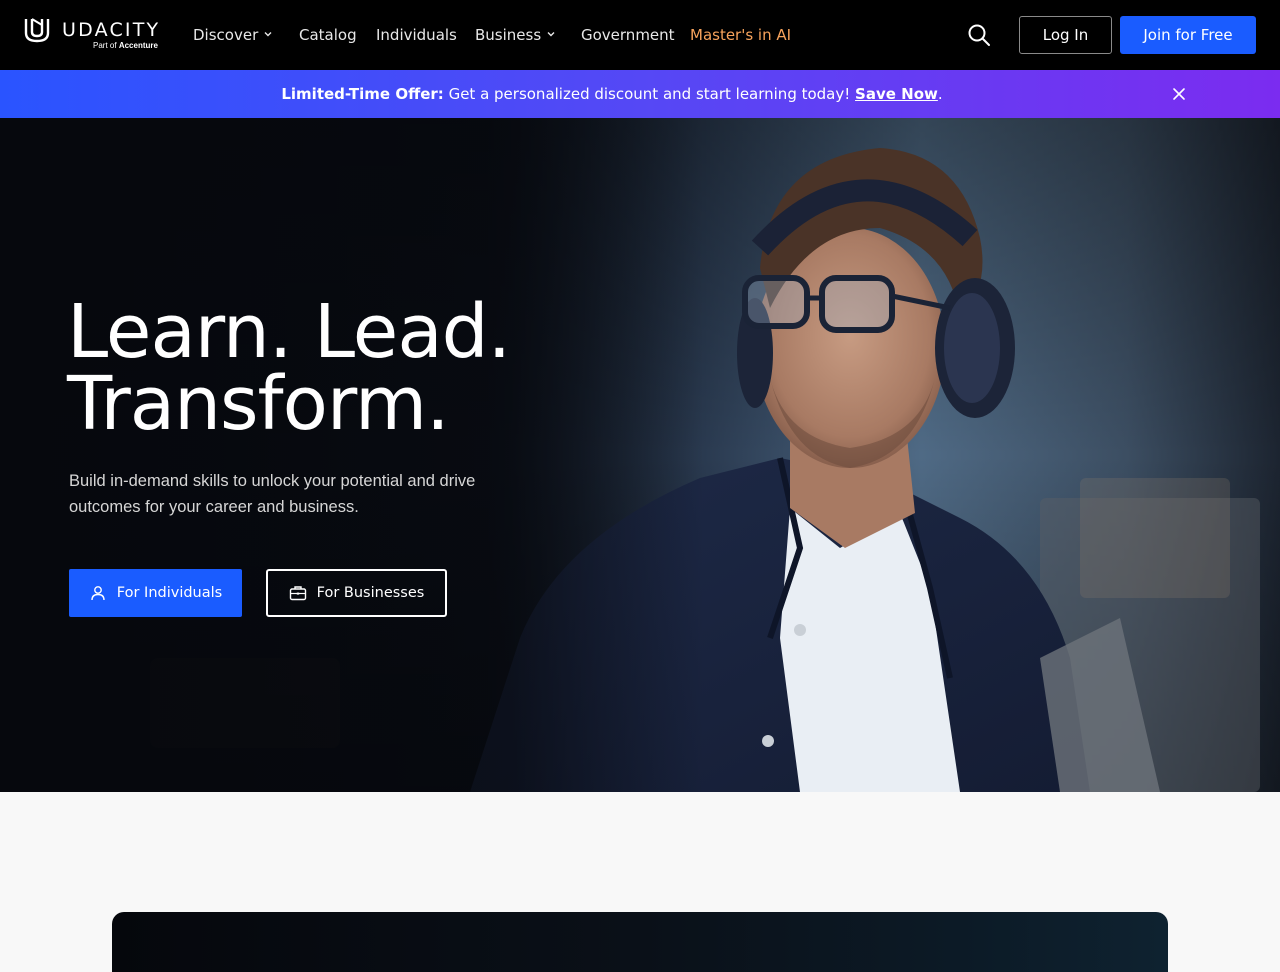 The image size is (1280, 972). I want to click on nav-item-business: Business, so click(515, 35).